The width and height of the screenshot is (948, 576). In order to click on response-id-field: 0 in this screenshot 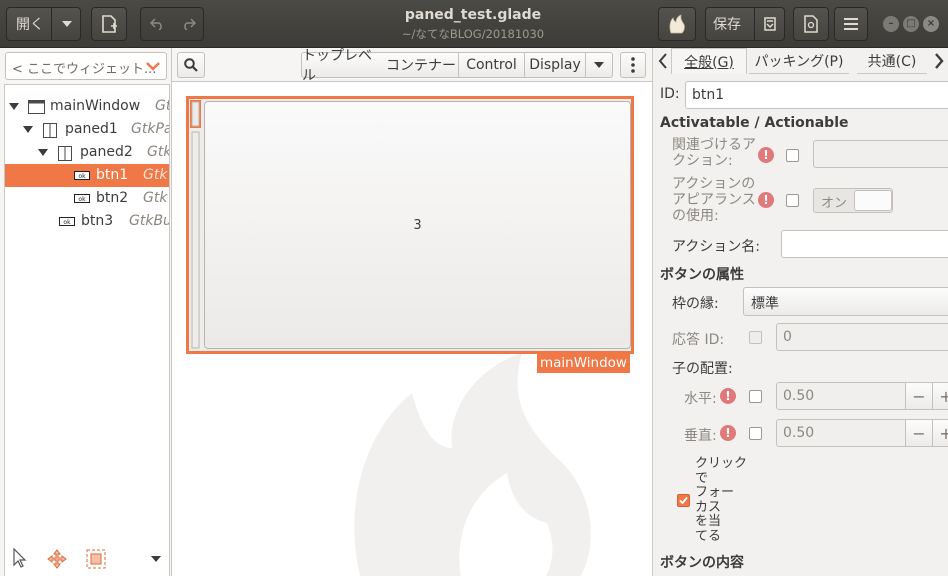, I will do `click(862, 337)`.